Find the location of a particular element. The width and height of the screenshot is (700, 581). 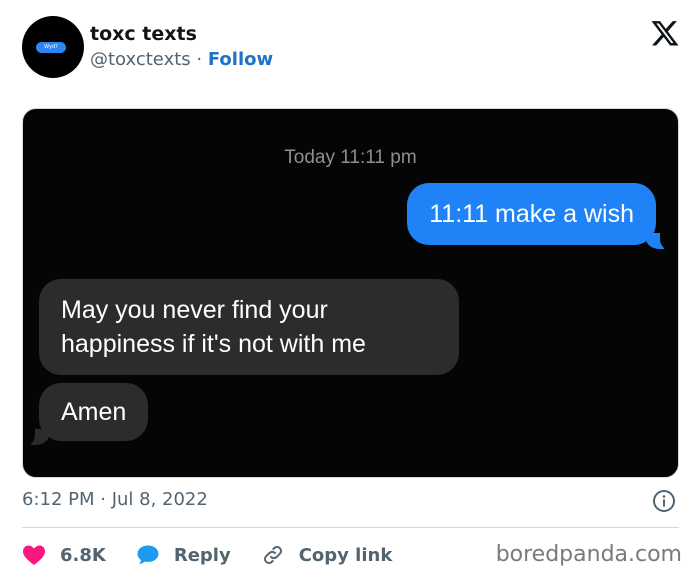

like-count: 6.8K is located at coordinates (83, 555).